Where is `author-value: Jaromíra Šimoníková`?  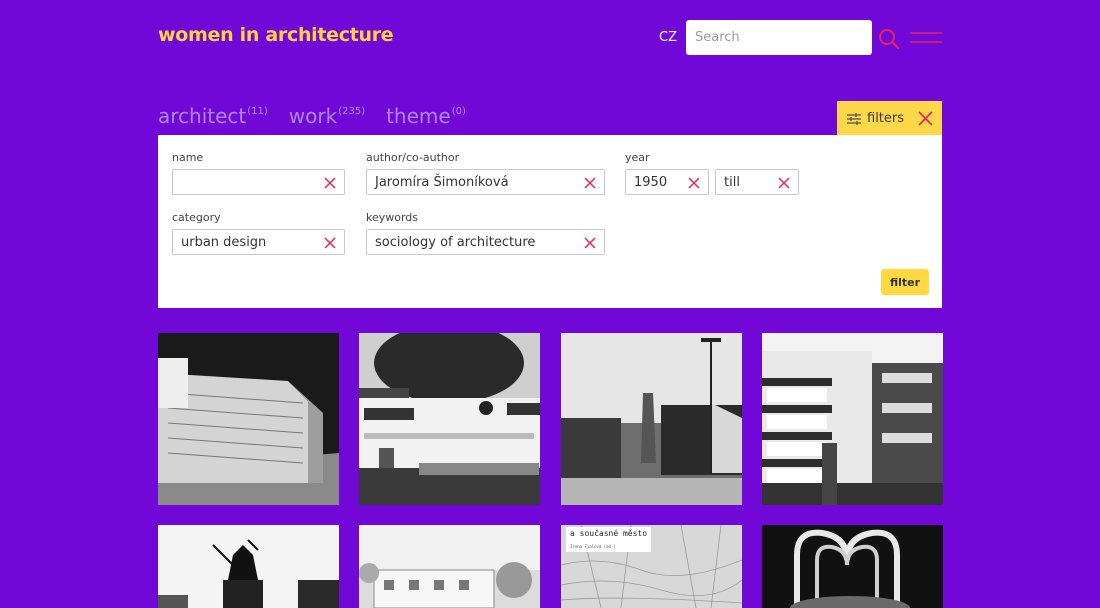 author-value: Jaromíra Šimoníková is located at coordinates (442, 182).